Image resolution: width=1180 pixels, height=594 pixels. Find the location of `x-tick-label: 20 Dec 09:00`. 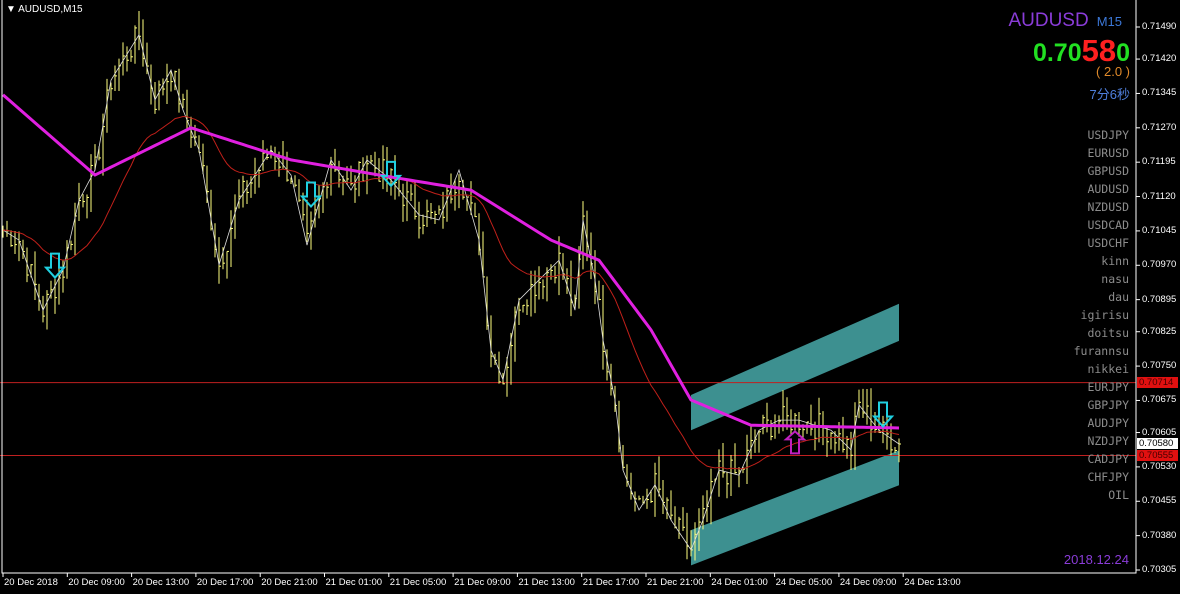

x-tick-label: 20 Dec 09:00 is located at coordinates (96, 582).